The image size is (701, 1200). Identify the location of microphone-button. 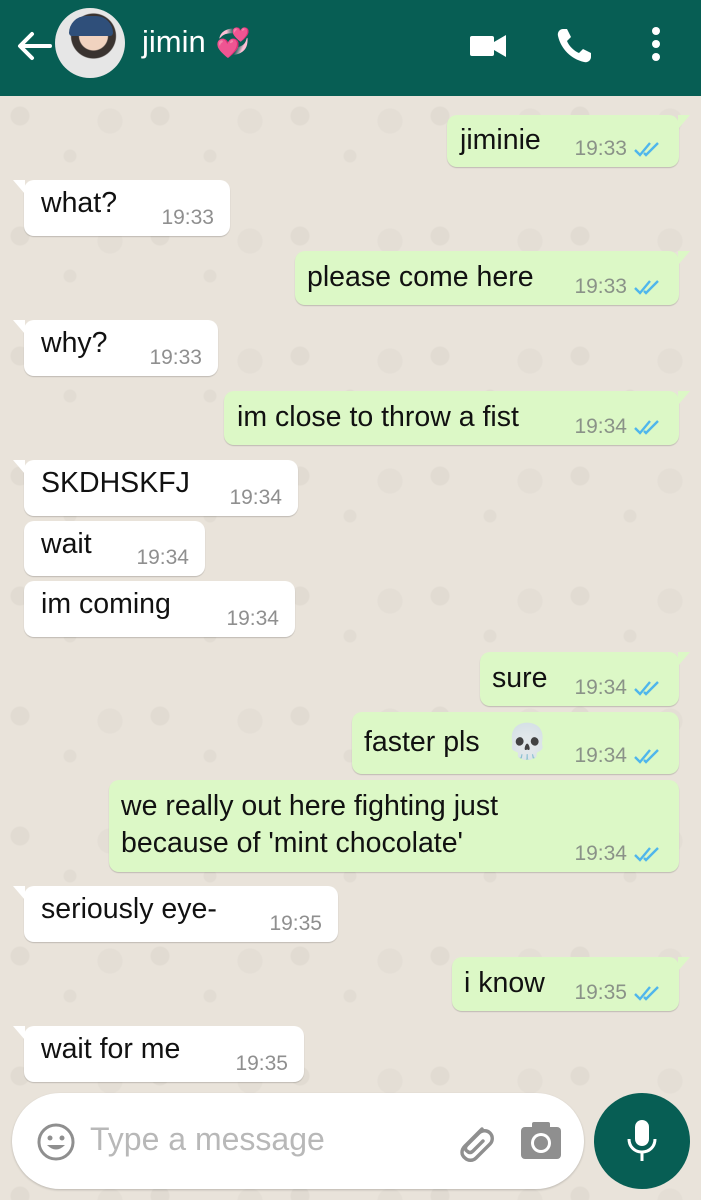
(642, 1141).